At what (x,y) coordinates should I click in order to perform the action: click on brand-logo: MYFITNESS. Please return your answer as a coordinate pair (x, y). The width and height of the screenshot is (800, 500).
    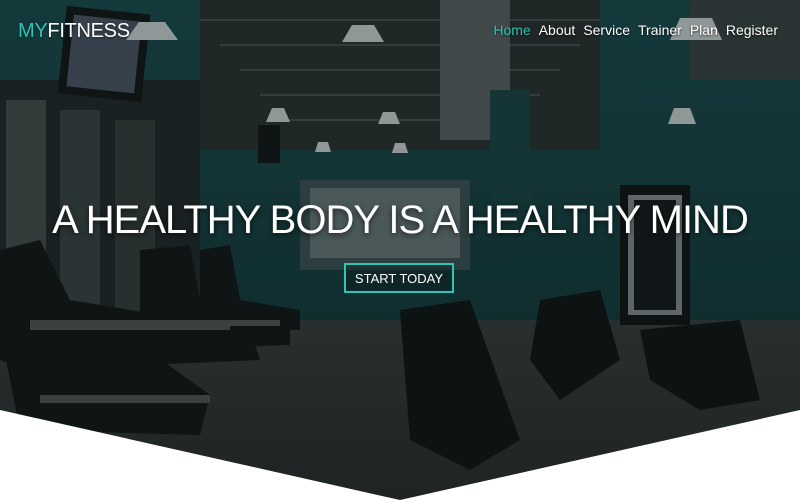
    Looking at the image, I should click on (74, 31).